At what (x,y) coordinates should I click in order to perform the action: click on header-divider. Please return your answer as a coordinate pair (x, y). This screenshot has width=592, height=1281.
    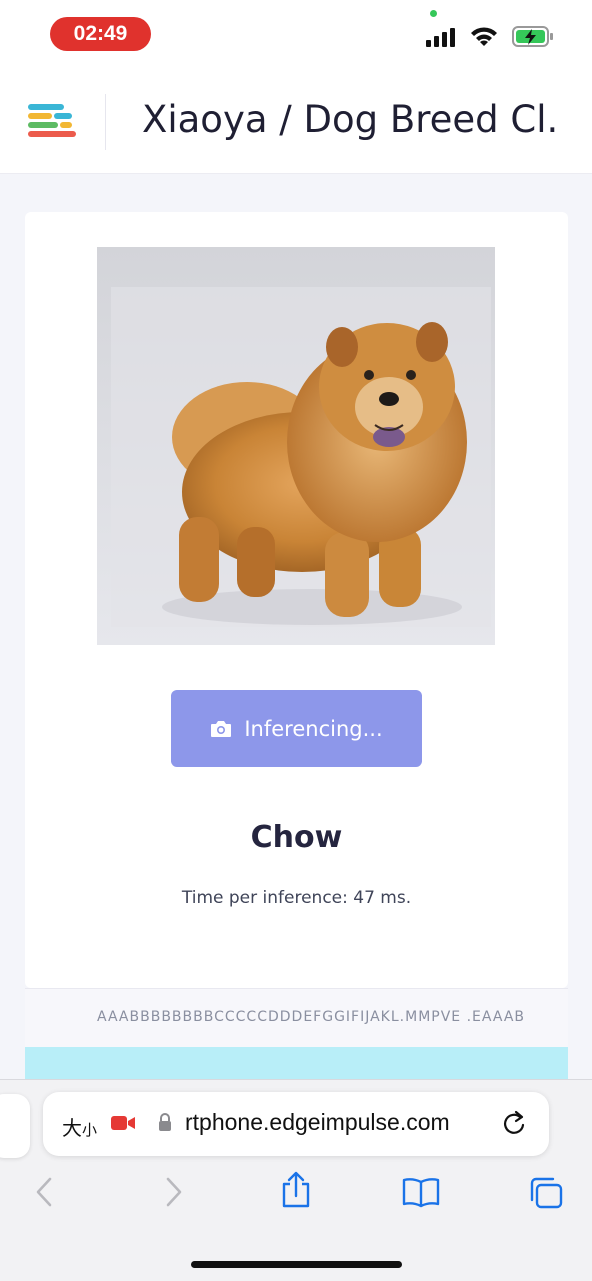
    Looking at the image, I should click on (105, 122).